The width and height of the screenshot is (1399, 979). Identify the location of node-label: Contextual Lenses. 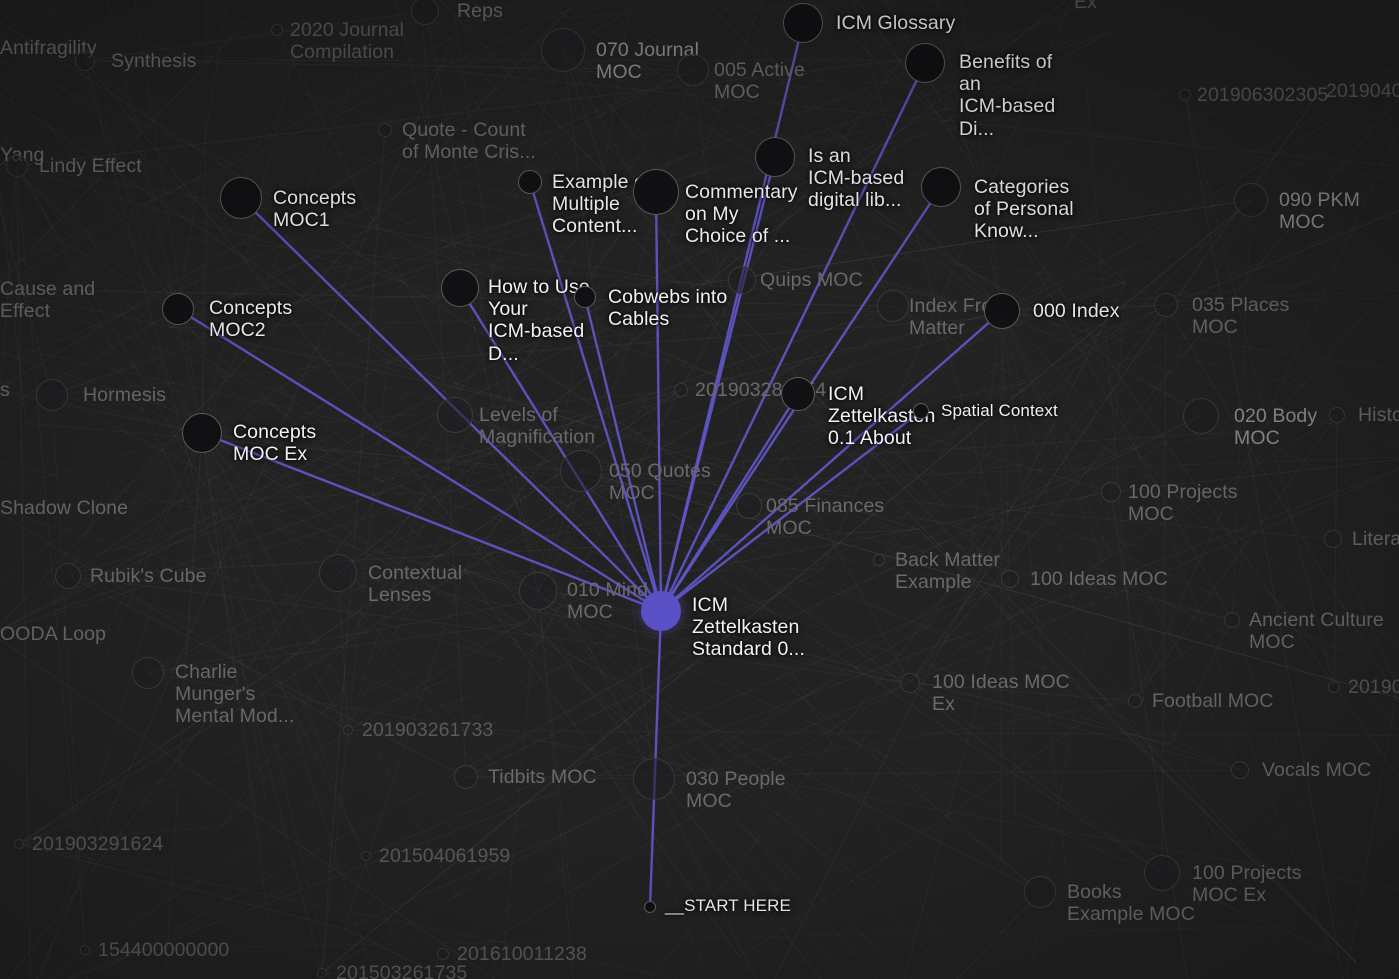
(415, 584).